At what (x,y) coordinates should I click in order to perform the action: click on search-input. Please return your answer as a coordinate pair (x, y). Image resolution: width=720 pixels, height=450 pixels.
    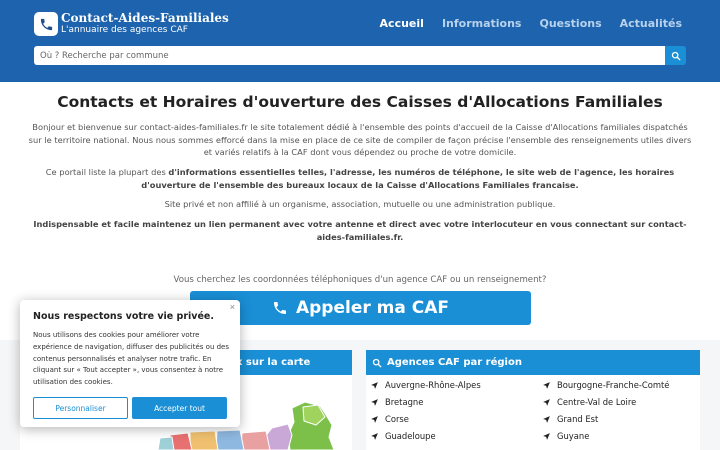
    Looking at the image, I should click on (349, 55).